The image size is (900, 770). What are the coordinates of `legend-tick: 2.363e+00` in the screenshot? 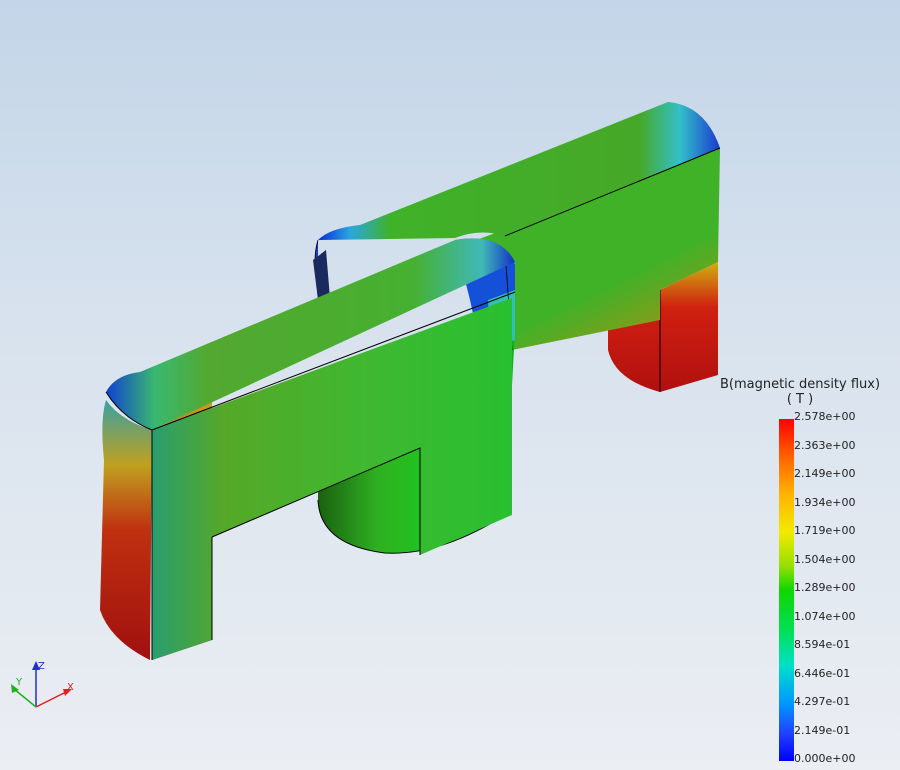 It's located at (825, 445).